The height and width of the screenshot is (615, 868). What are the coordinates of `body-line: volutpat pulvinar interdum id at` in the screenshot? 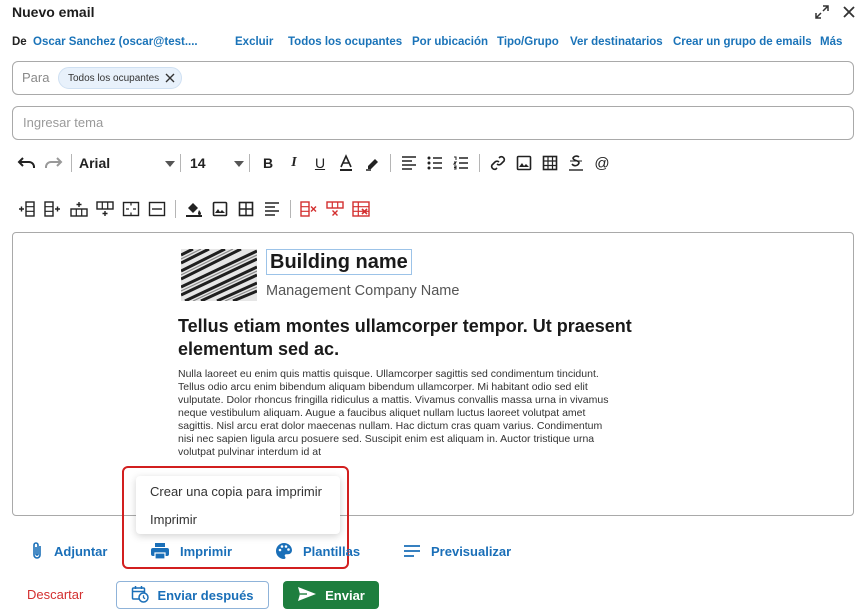 It's located at (249, 452).